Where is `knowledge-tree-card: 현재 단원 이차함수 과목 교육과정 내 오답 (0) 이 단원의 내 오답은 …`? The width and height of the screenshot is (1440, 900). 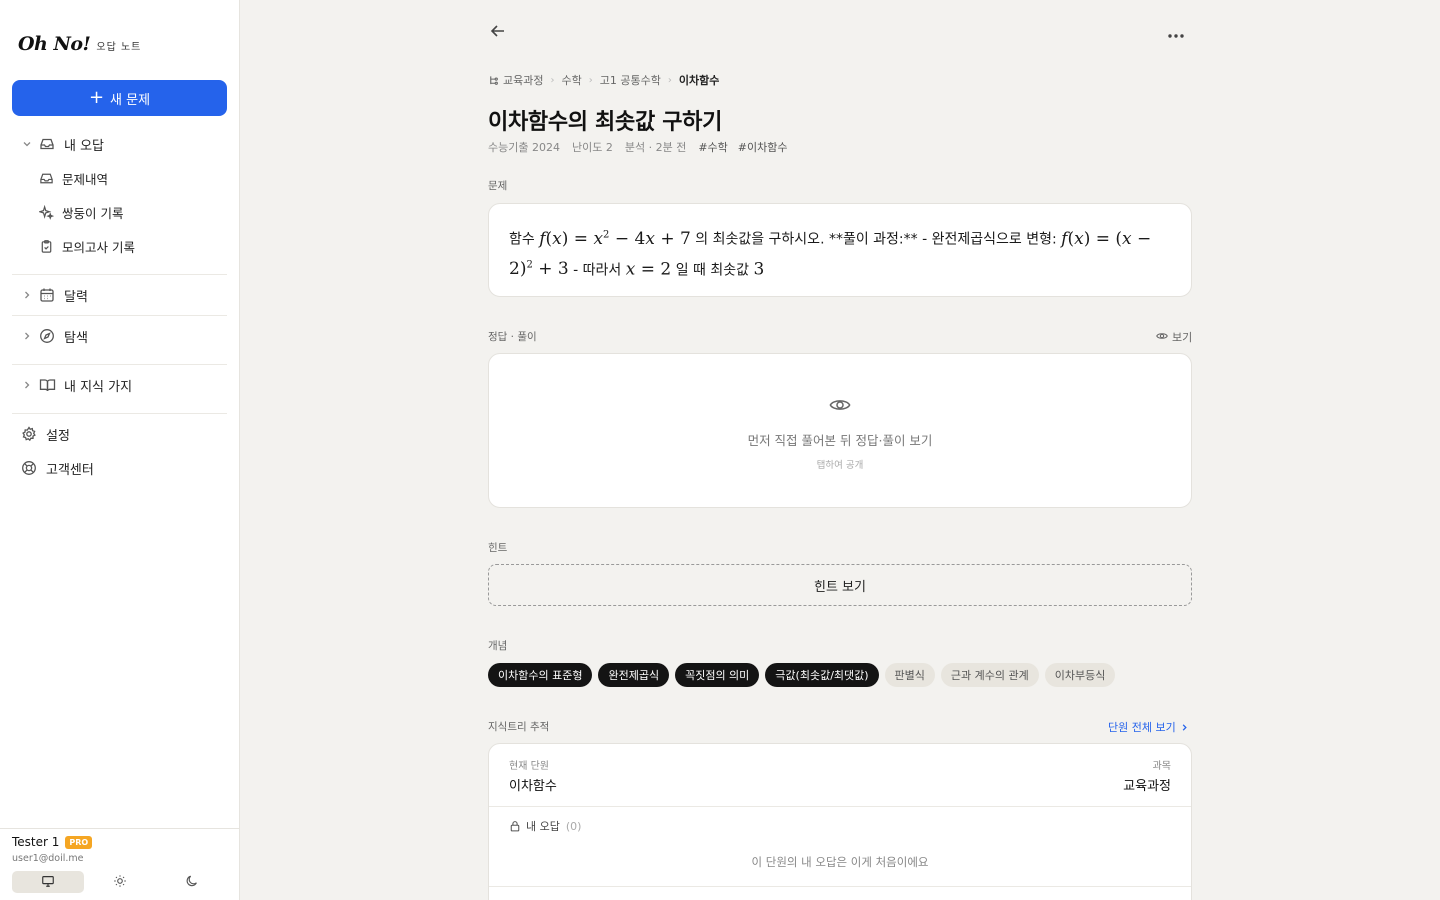
knowledge-tree-card: 현재 단원 이차함수 과목 교육과정 내 오답 (0) 이 단원의 내 오답은 … is located at coordinates (840, 821).